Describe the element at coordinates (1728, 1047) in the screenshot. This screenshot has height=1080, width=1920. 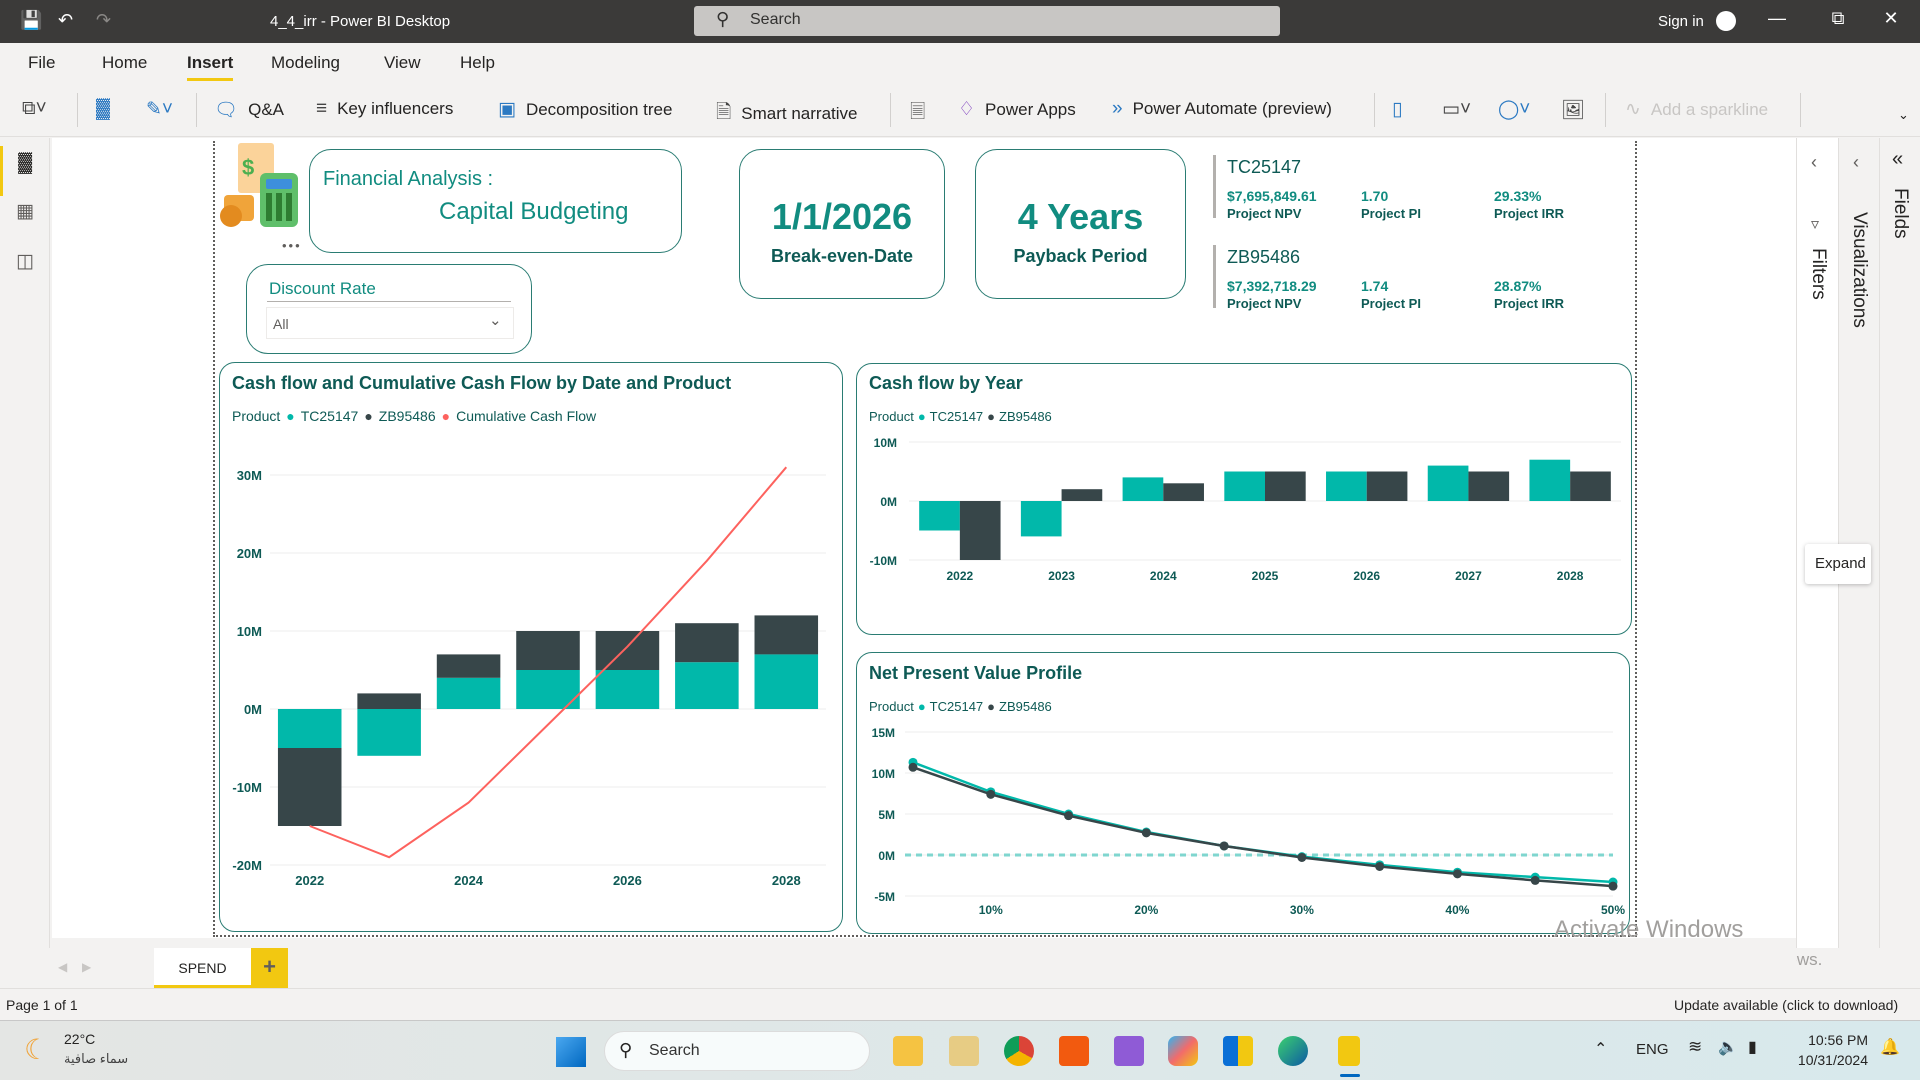
I see `volume-icon: 🔈` at that location.